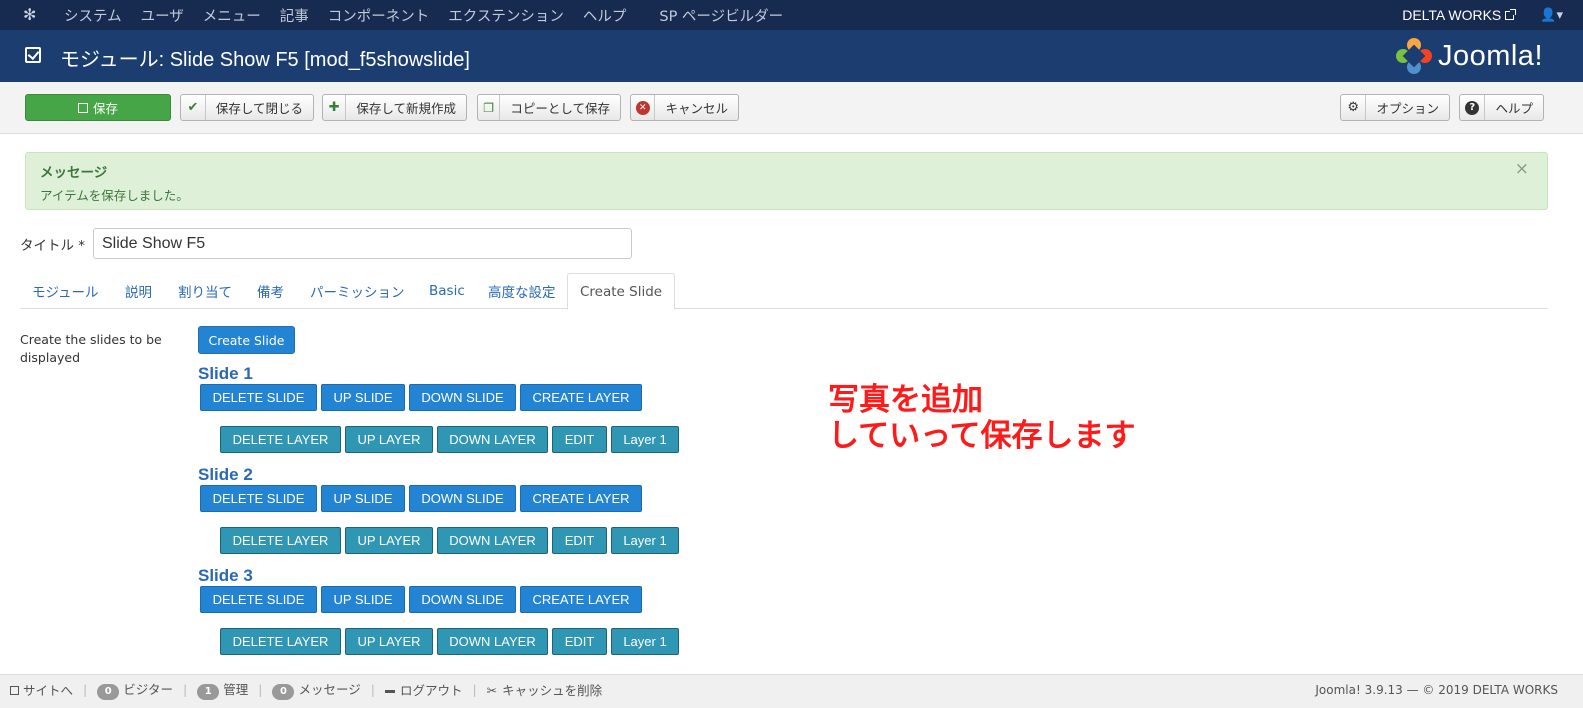 The height and width of the screenshot is (708, 1583). I want to click on help-label: ヘルプ, so click(1514, 108).